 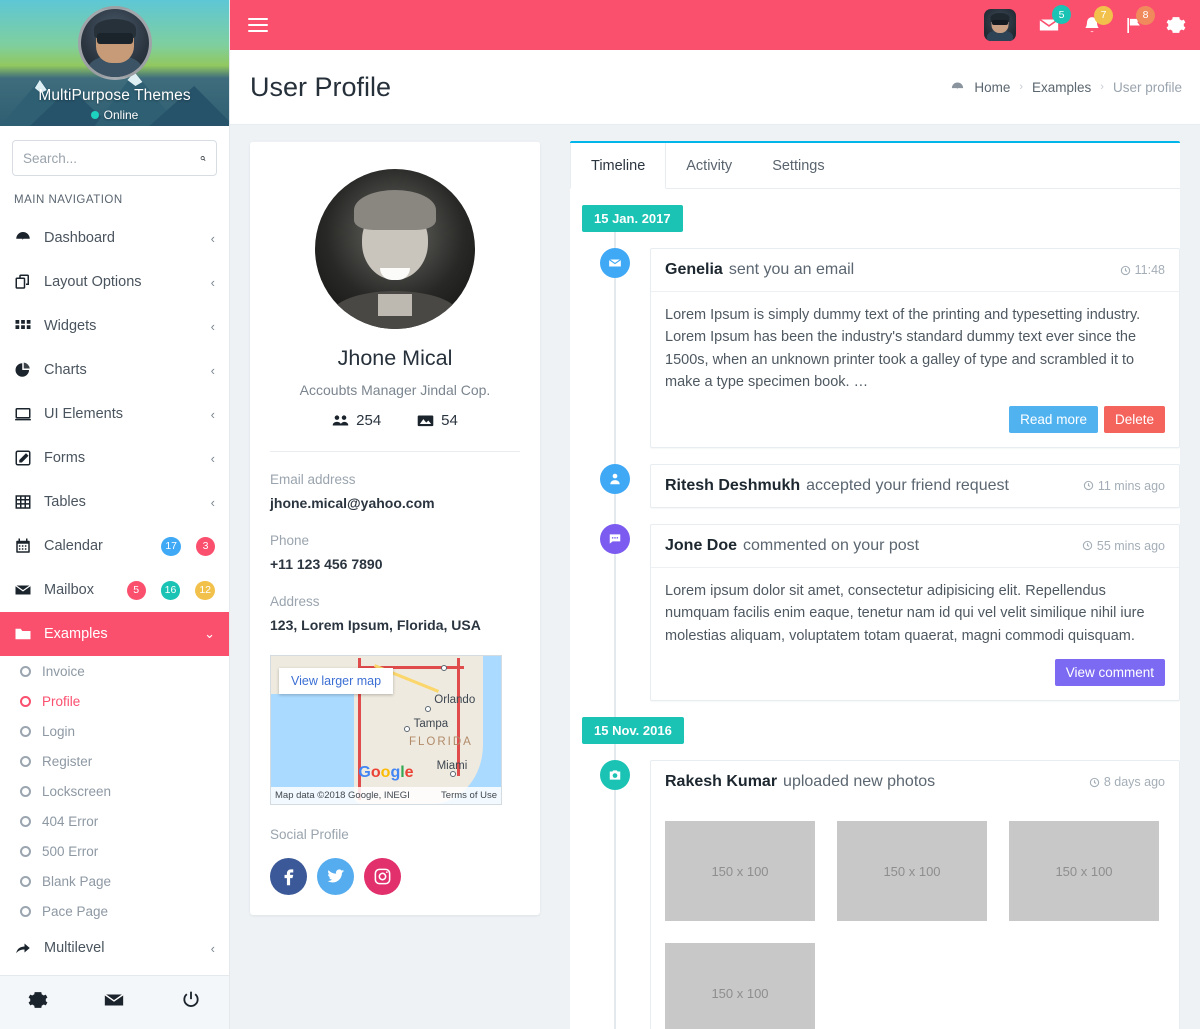 What do you see at coordinates (65, 370) in the screenshot?
I see `sidebar-label: Charts` at bounding box center [65, 370].